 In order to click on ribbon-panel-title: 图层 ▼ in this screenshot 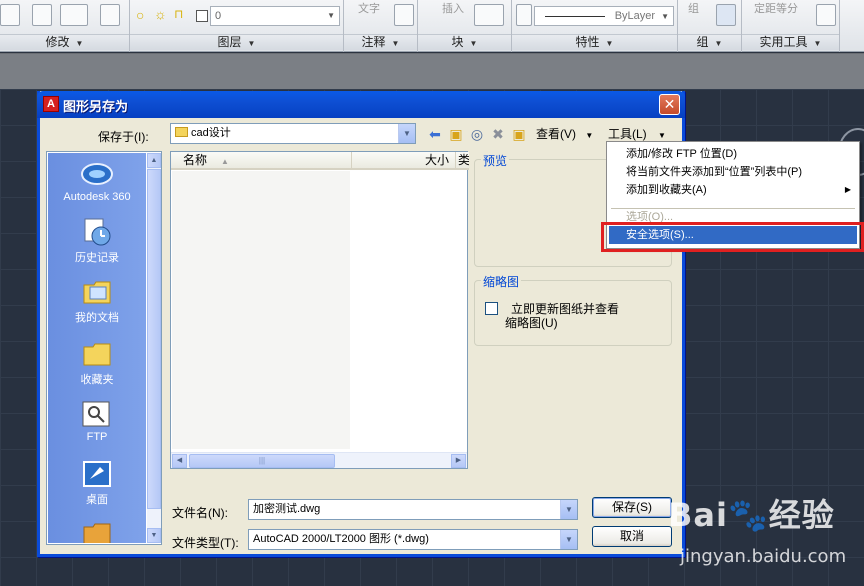, I will do `click(236, 42)`.